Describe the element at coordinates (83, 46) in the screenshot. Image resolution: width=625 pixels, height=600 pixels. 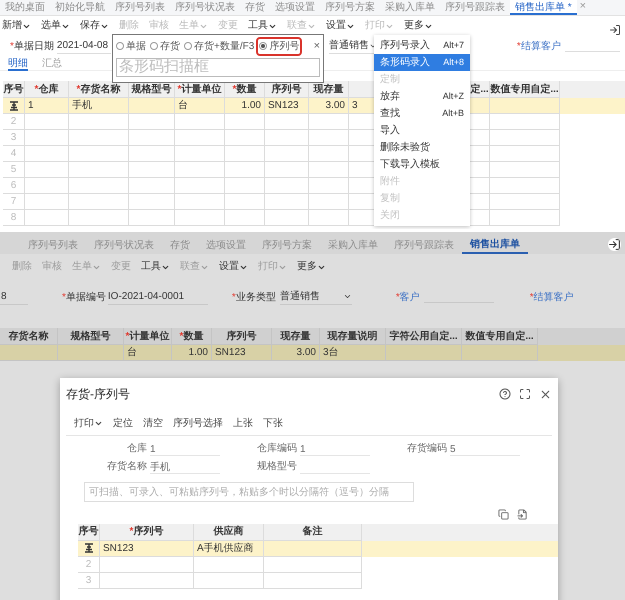
I see `date-field: 2021-04-08` at that location.